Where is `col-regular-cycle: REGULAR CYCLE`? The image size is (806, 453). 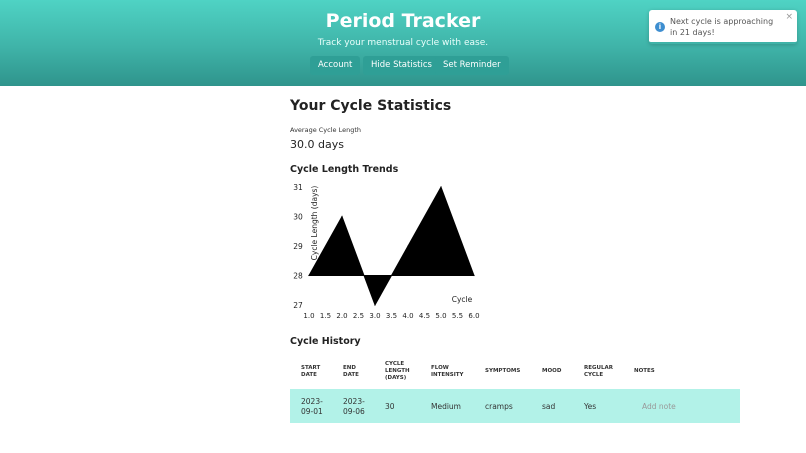
col-regular-cycle: REGULAR CYCLE is located at coordinates (598, 371).